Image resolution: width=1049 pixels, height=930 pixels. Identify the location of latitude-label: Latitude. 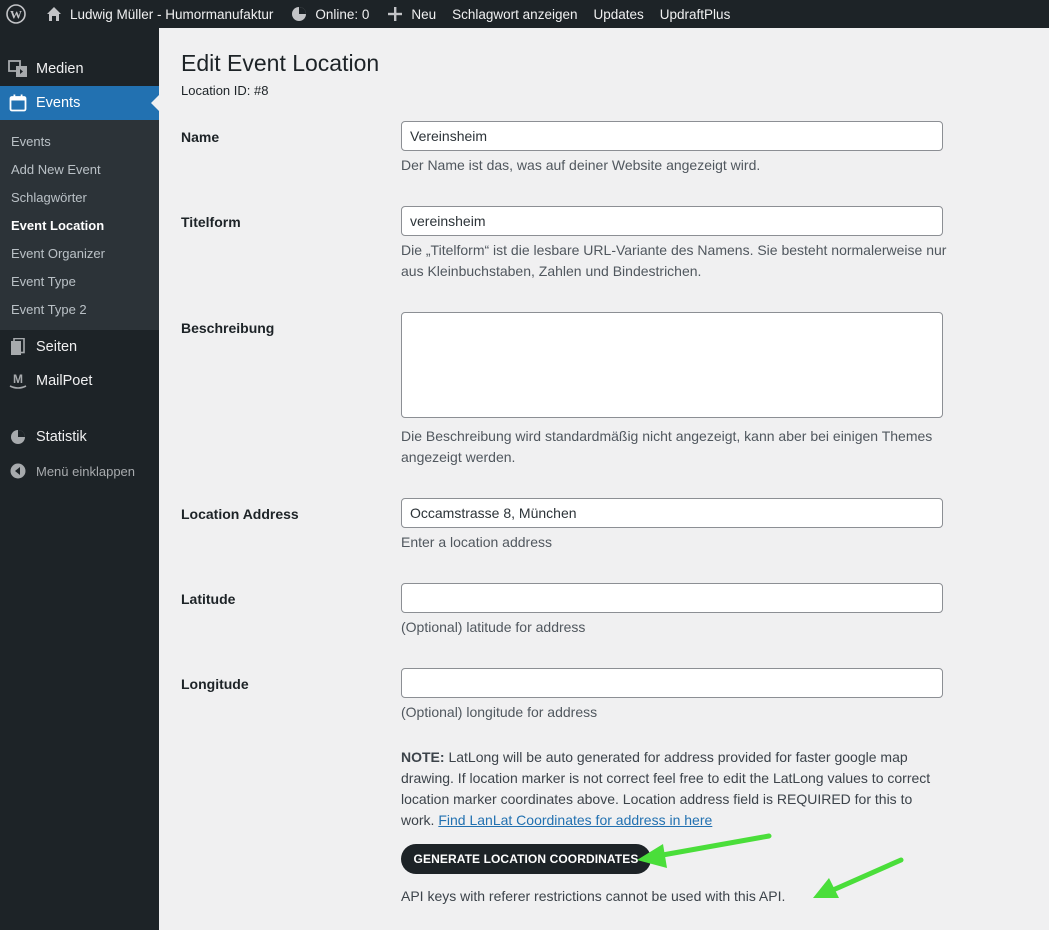
(208, 599).